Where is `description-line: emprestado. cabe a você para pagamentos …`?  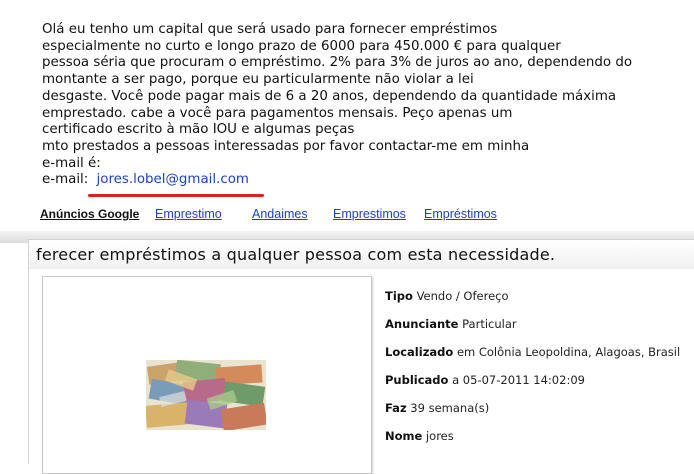 description-line: emprestado. cabe a você para pagamentos … is located at coordinates (277, 113).